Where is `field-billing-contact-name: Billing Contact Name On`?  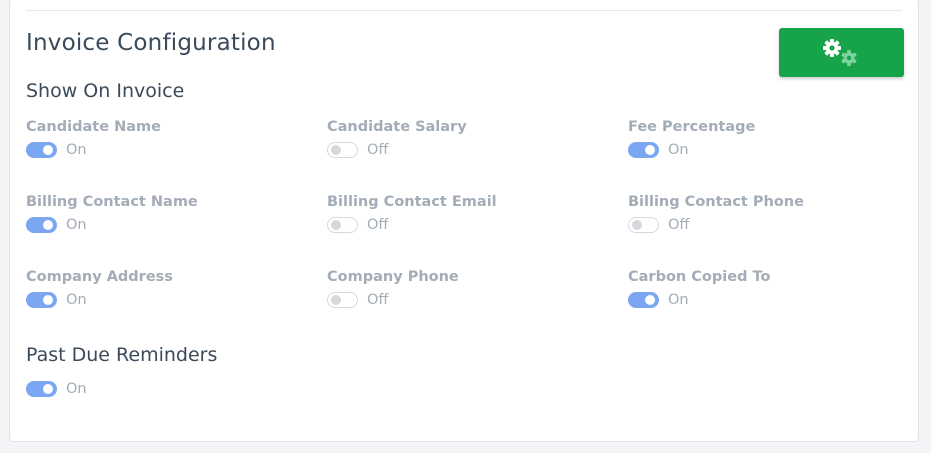 field-billing-contact-name: Billing Contact Name On is located at coordinates (166, 213).